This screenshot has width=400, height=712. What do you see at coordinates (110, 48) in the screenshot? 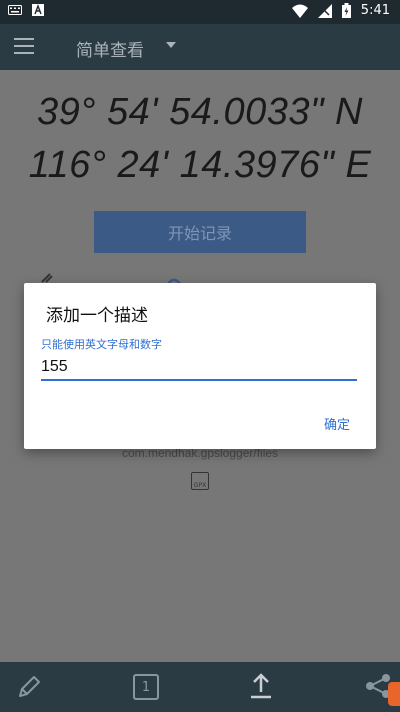
I see `app-title: 简单查看` at bounding box center [110, 48].